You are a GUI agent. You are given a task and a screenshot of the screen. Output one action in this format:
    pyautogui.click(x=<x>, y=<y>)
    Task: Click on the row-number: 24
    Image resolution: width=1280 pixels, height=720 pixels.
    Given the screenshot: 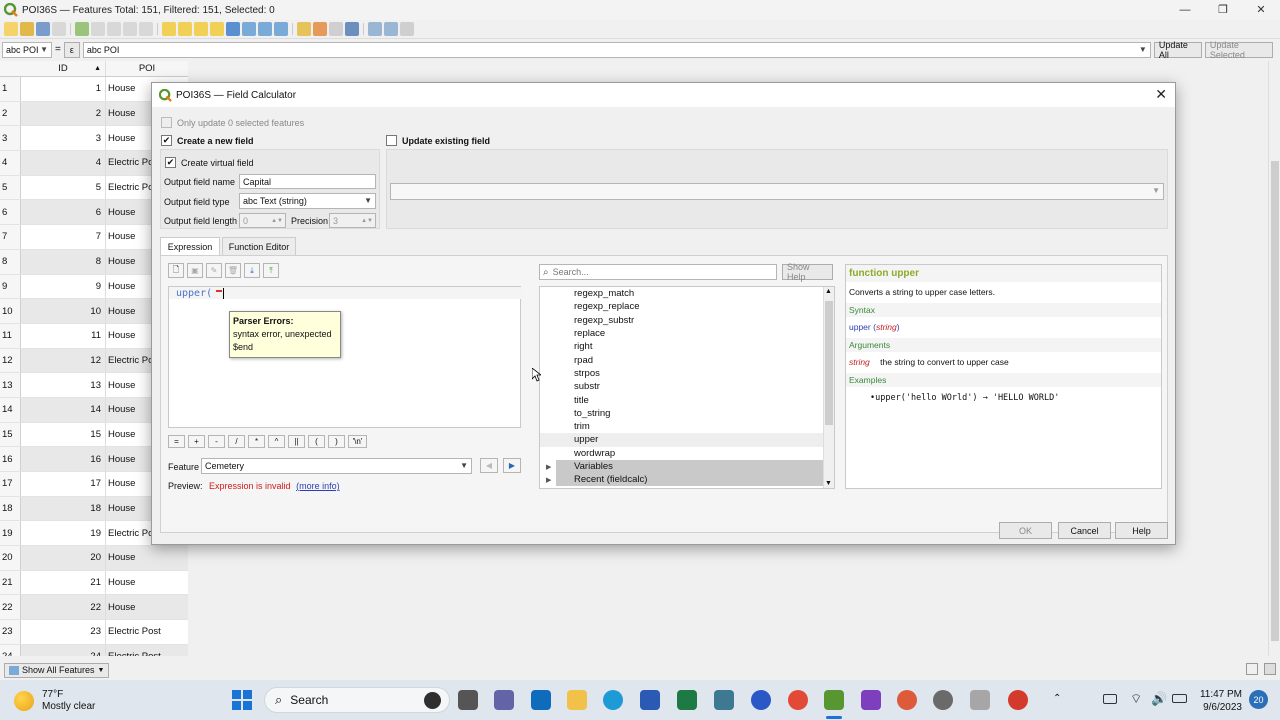 What is the action you would take?
    pyautogui.click(x=10, y=650)
    